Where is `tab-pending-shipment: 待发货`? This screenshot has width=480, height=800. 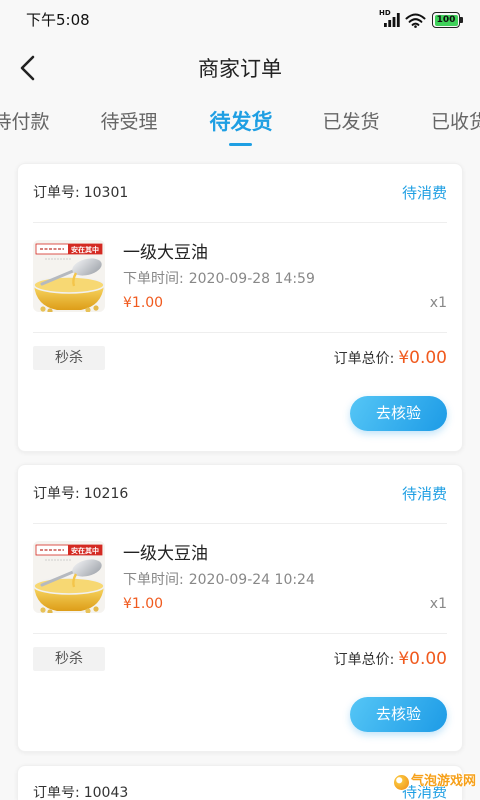 tab-pending-shipment: 待发货 is located at coordinates (241, 122).